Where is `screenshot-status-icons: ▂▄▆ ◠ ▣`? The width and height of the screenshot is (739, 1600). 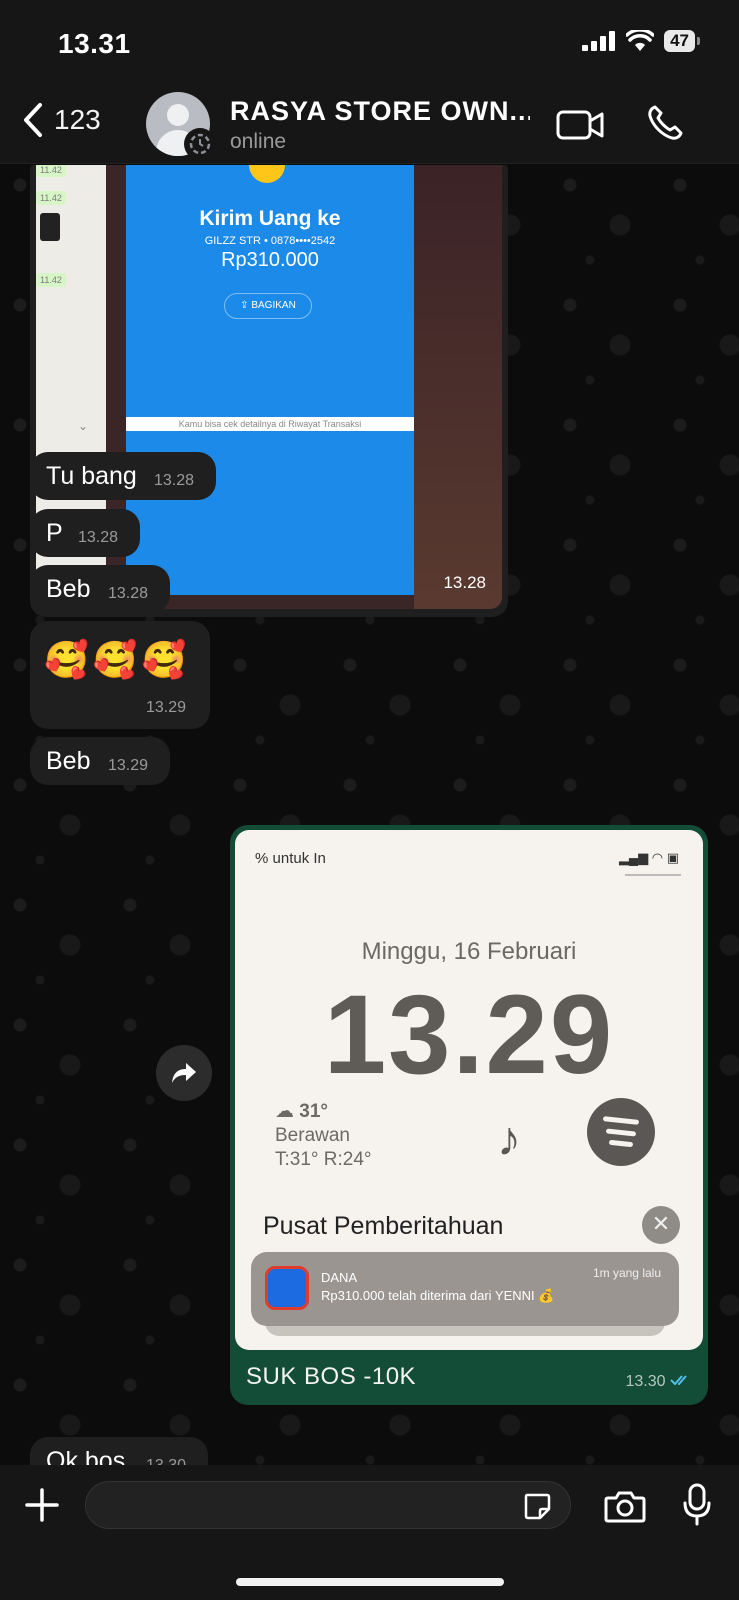 screenshot-status-icons: ▂▄▆ ◠ ▣ is located at coordinates (648, 857).